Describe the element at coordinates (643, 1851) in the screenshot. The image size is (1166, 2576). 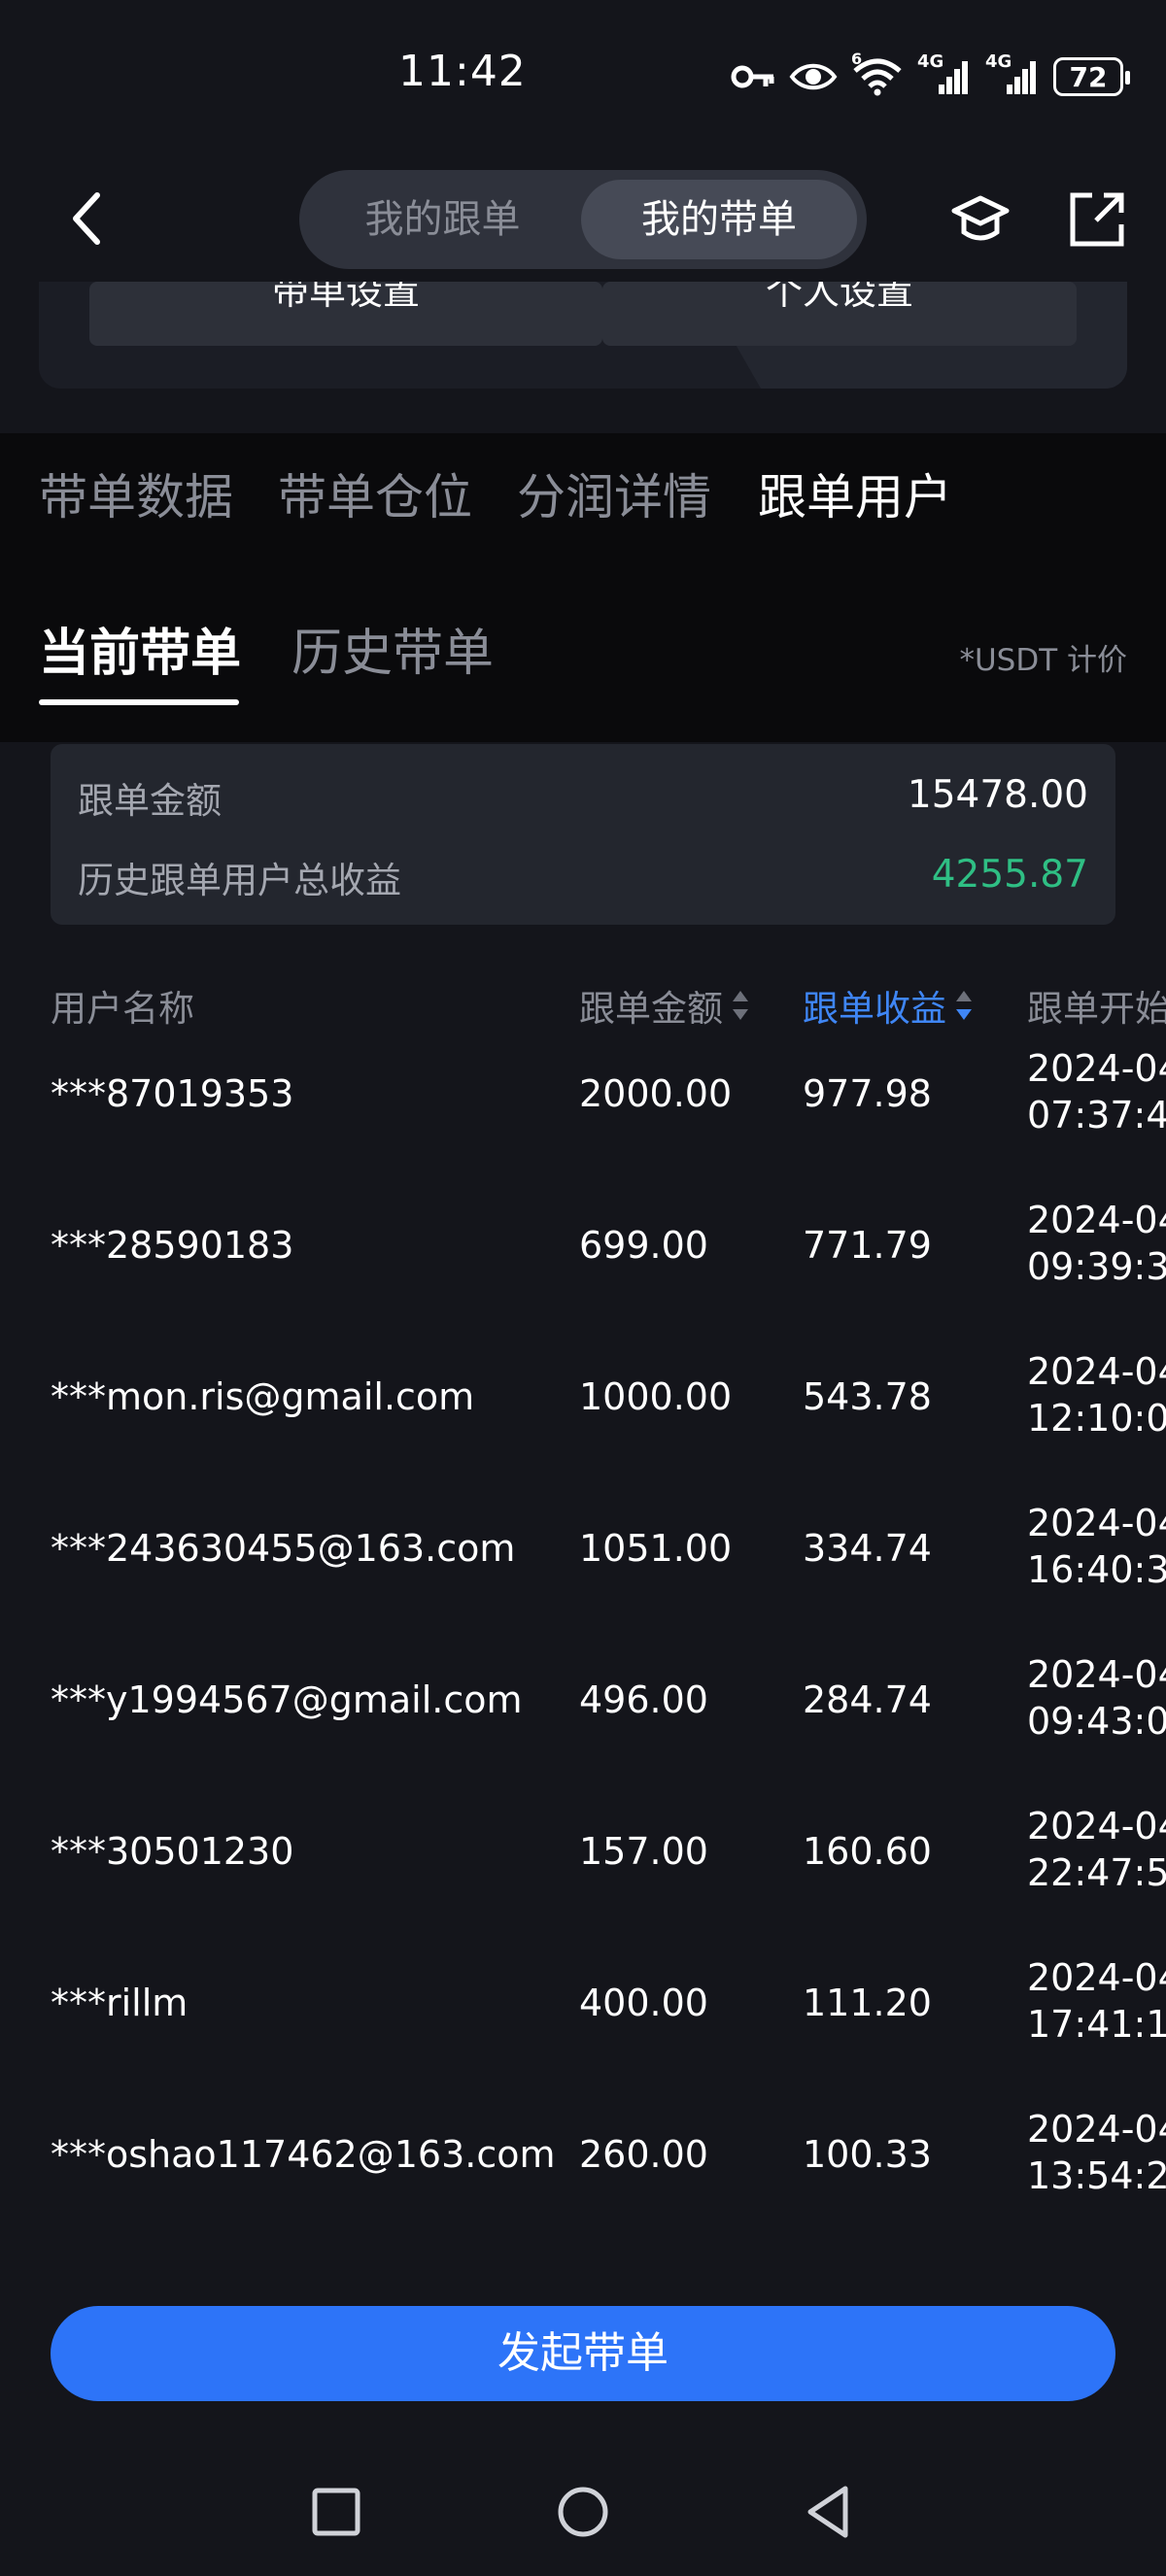
I see `cell-amount: 157.00` at that location.